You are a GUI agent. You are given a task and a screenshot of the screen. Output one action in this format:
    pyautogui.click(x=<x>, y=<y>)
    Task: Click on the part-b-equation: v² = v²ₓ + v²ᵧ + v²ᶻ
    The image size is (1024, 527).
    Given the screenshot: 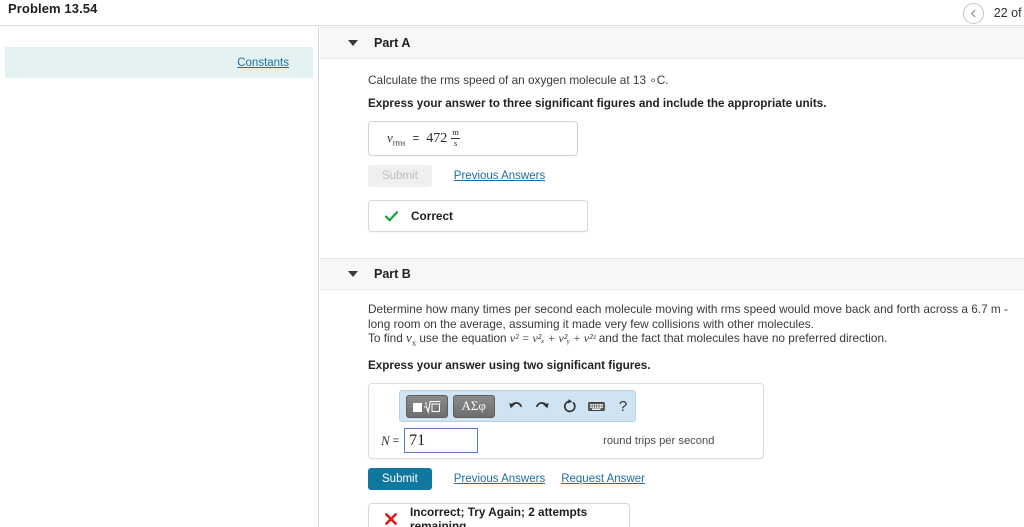 What is the action you would take?
    pyautogui.click(x=552, y=338)
    